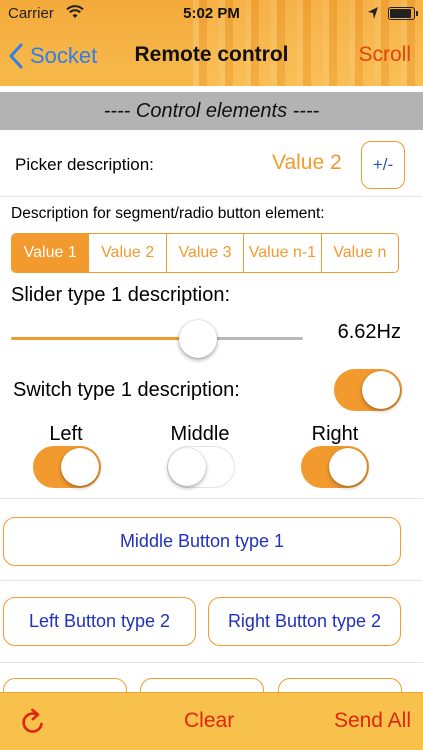 The height and width of the screenshot is (750, 423). What do you see at coordinates (128, 253) in the screenshot?
I see `segment-option: Value 2` at bounding box center [128, 253].